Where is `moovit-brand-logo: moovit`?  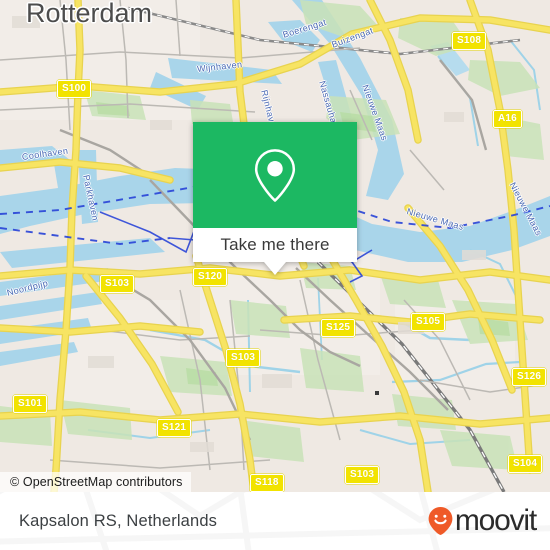
moovit-brand-logo: moovit is located at coordinates (482, 520).